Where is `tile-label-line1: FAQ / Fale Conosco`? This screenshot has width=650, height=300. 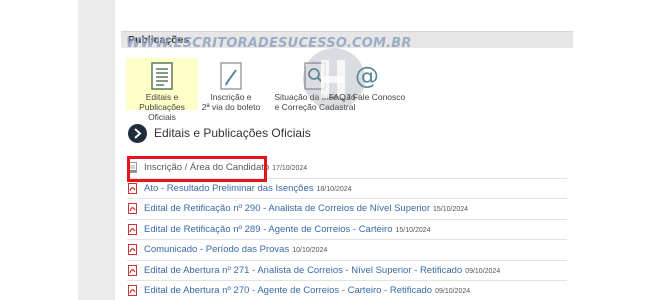 tile-label-line1: FAQ / Fale Conosco is located at coordinates (367, 97).